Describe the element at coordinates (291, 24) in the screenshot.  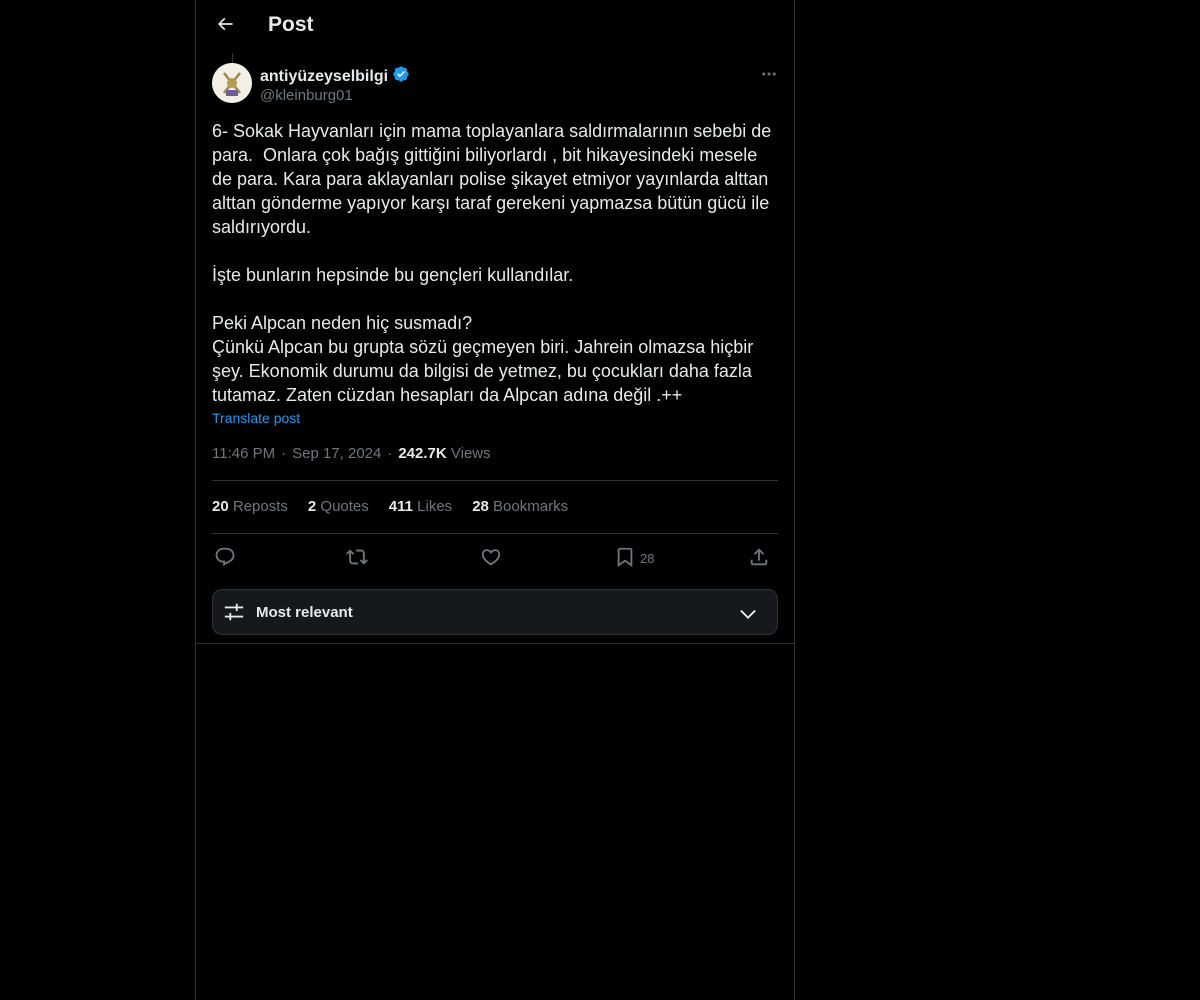
I see `page-title: Post` at that location.